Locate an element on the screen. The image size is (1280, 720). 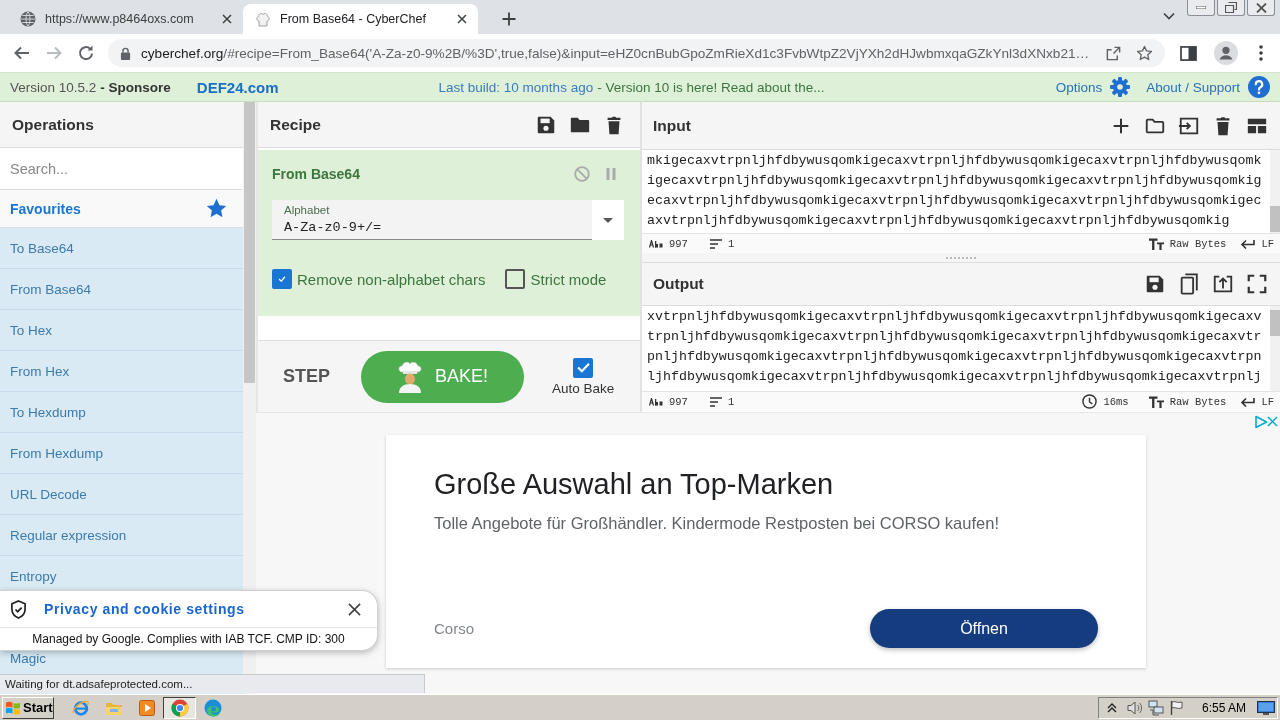
start-button: Start is located at coordinates (28, 707).